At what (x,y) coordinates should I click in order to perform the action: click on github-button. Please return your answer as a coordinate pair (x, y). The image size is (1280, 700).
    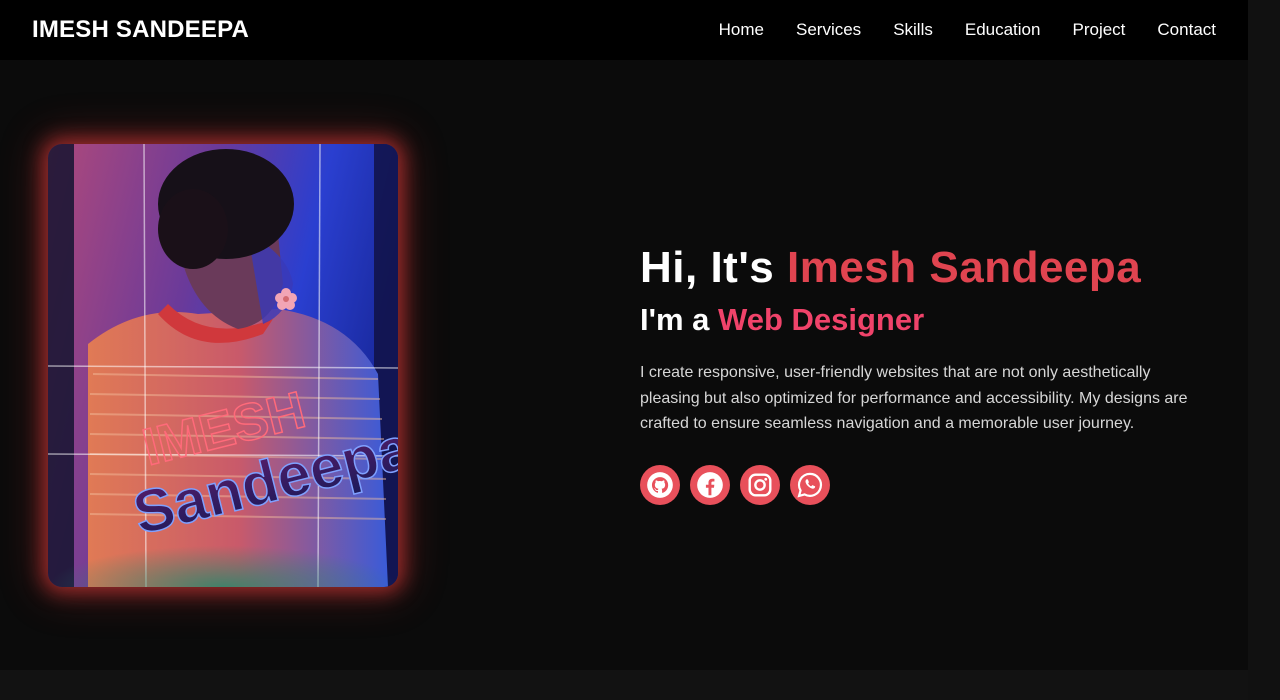
    Looking at the image, I should click on (660, 484).